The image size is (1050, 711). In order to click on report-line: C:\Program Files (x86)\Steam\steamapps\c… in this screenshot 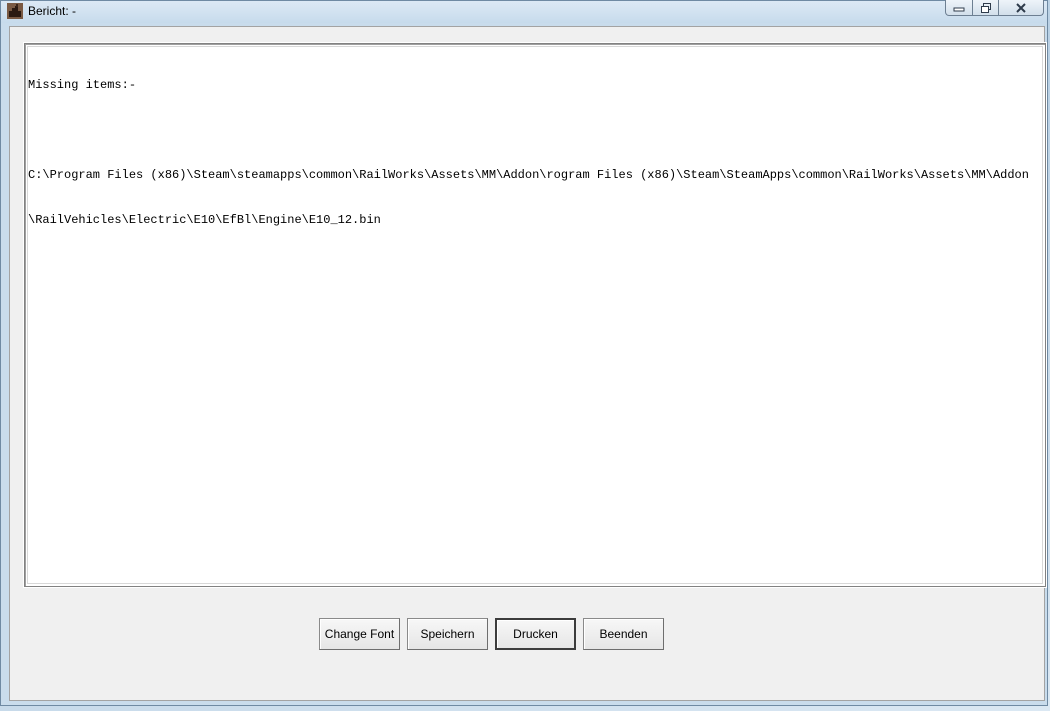, I will do `click(528, 175)`.